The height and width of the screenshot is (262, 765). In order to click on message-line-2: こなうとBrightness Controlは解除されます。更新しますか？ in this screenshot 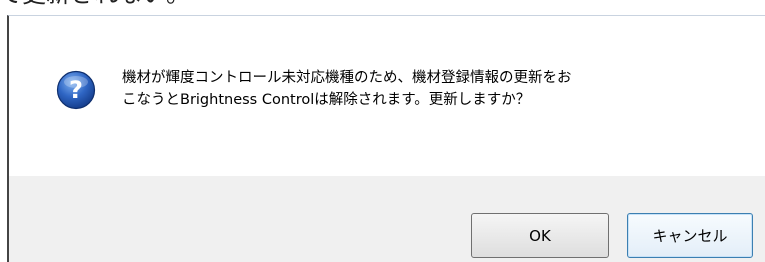, I will do `click(326, 100)`.